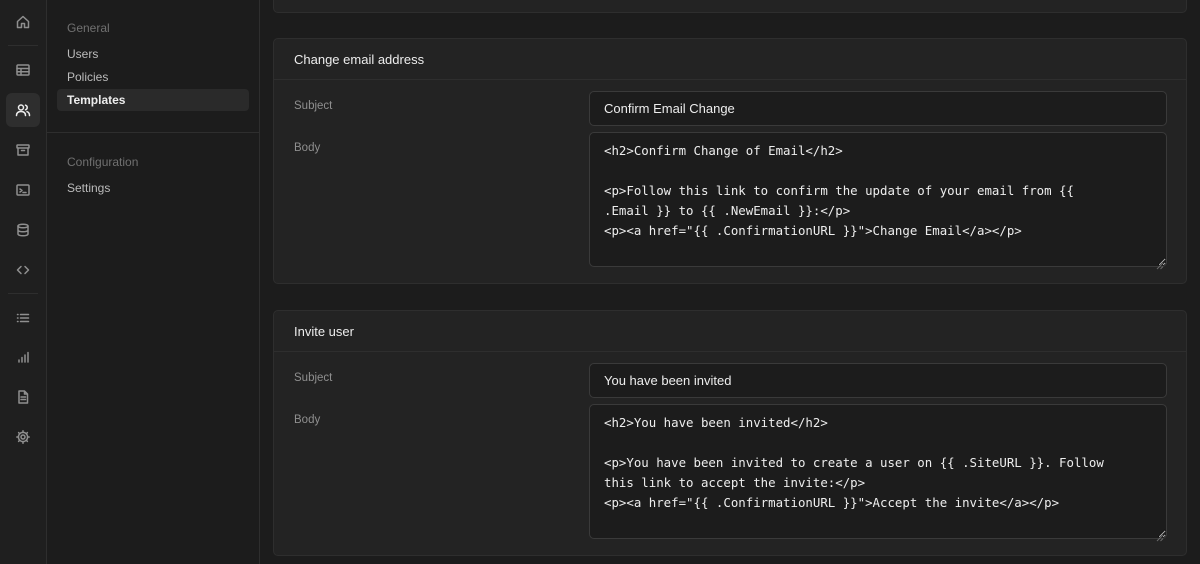 The height and width of the screenshot is (564, 1200). What do you see at coordinates (153, 100) in the screenshot?
I see `menu-item-templates: Templates` at bounding box center [153, 100].